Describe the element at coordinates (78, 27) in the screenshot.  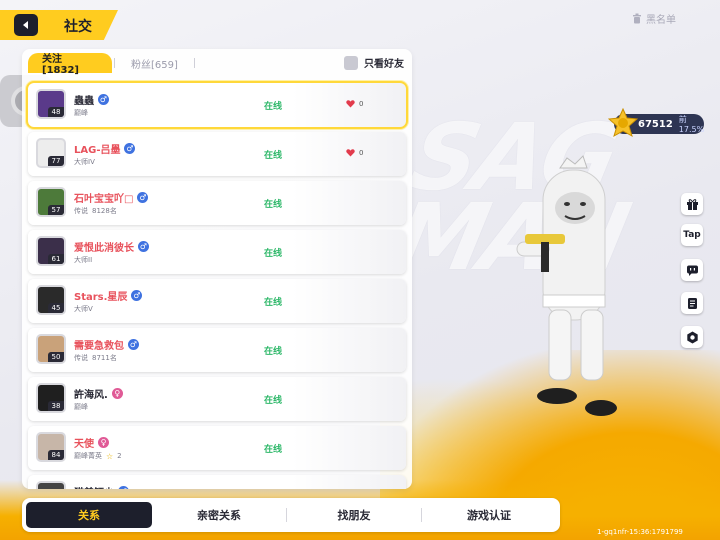
I see `page-title: 社交` at that location.